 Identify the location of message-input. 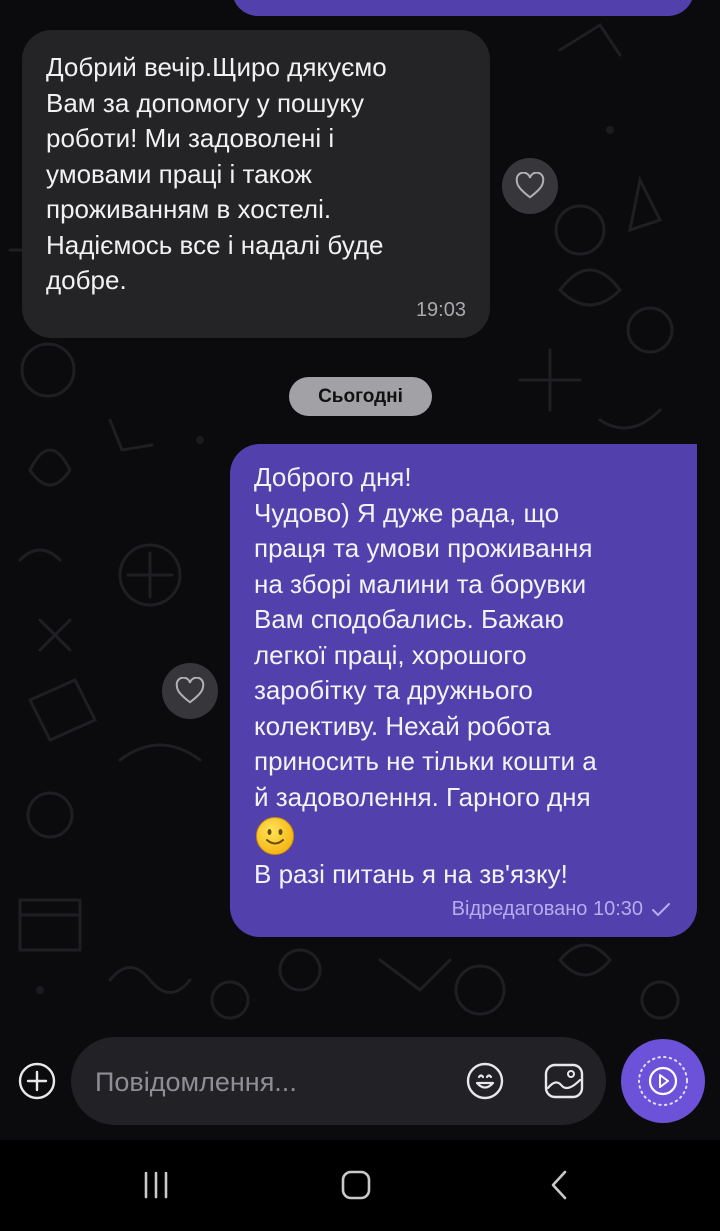
(270, 1082).